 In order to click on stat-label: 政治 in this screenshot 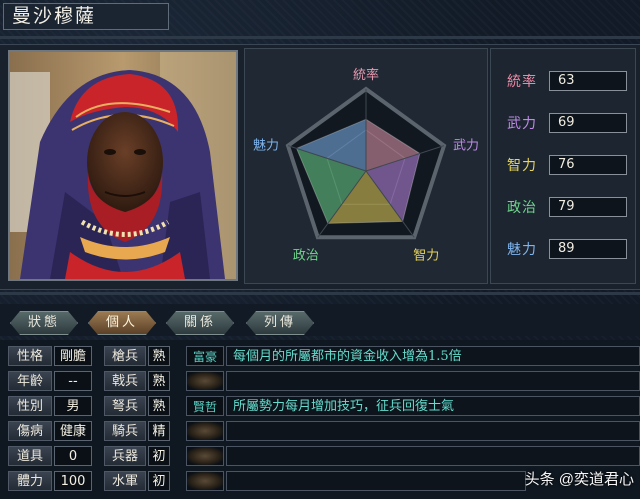, I will do `click(522, 208)`.